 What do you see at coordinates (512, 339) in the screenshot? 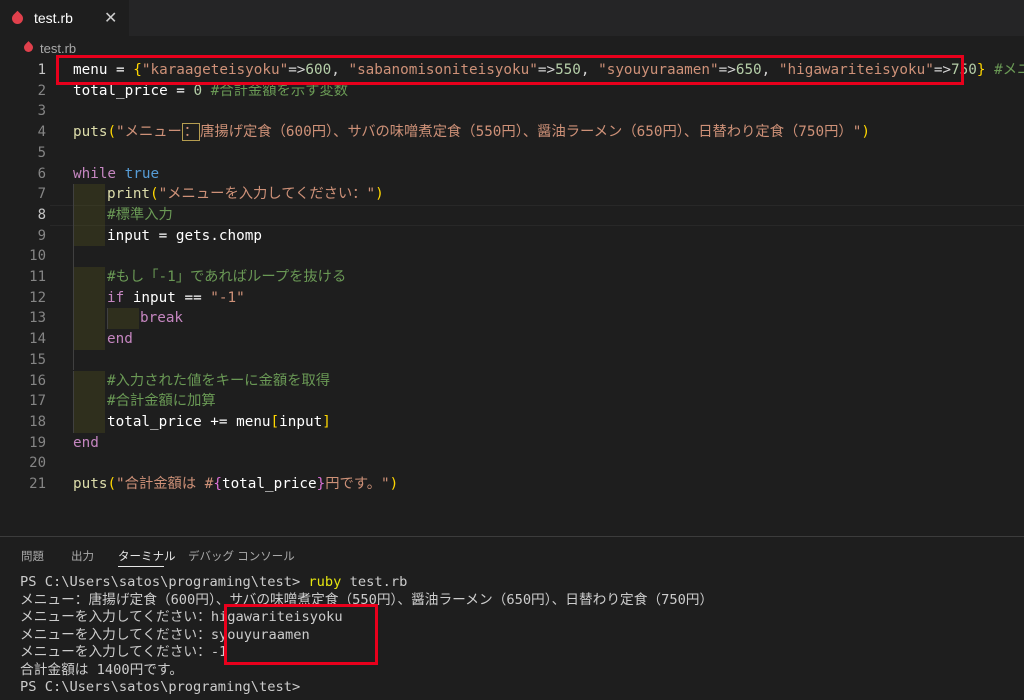
I see `code-line: 14 end` at bounding box center [512, 339].